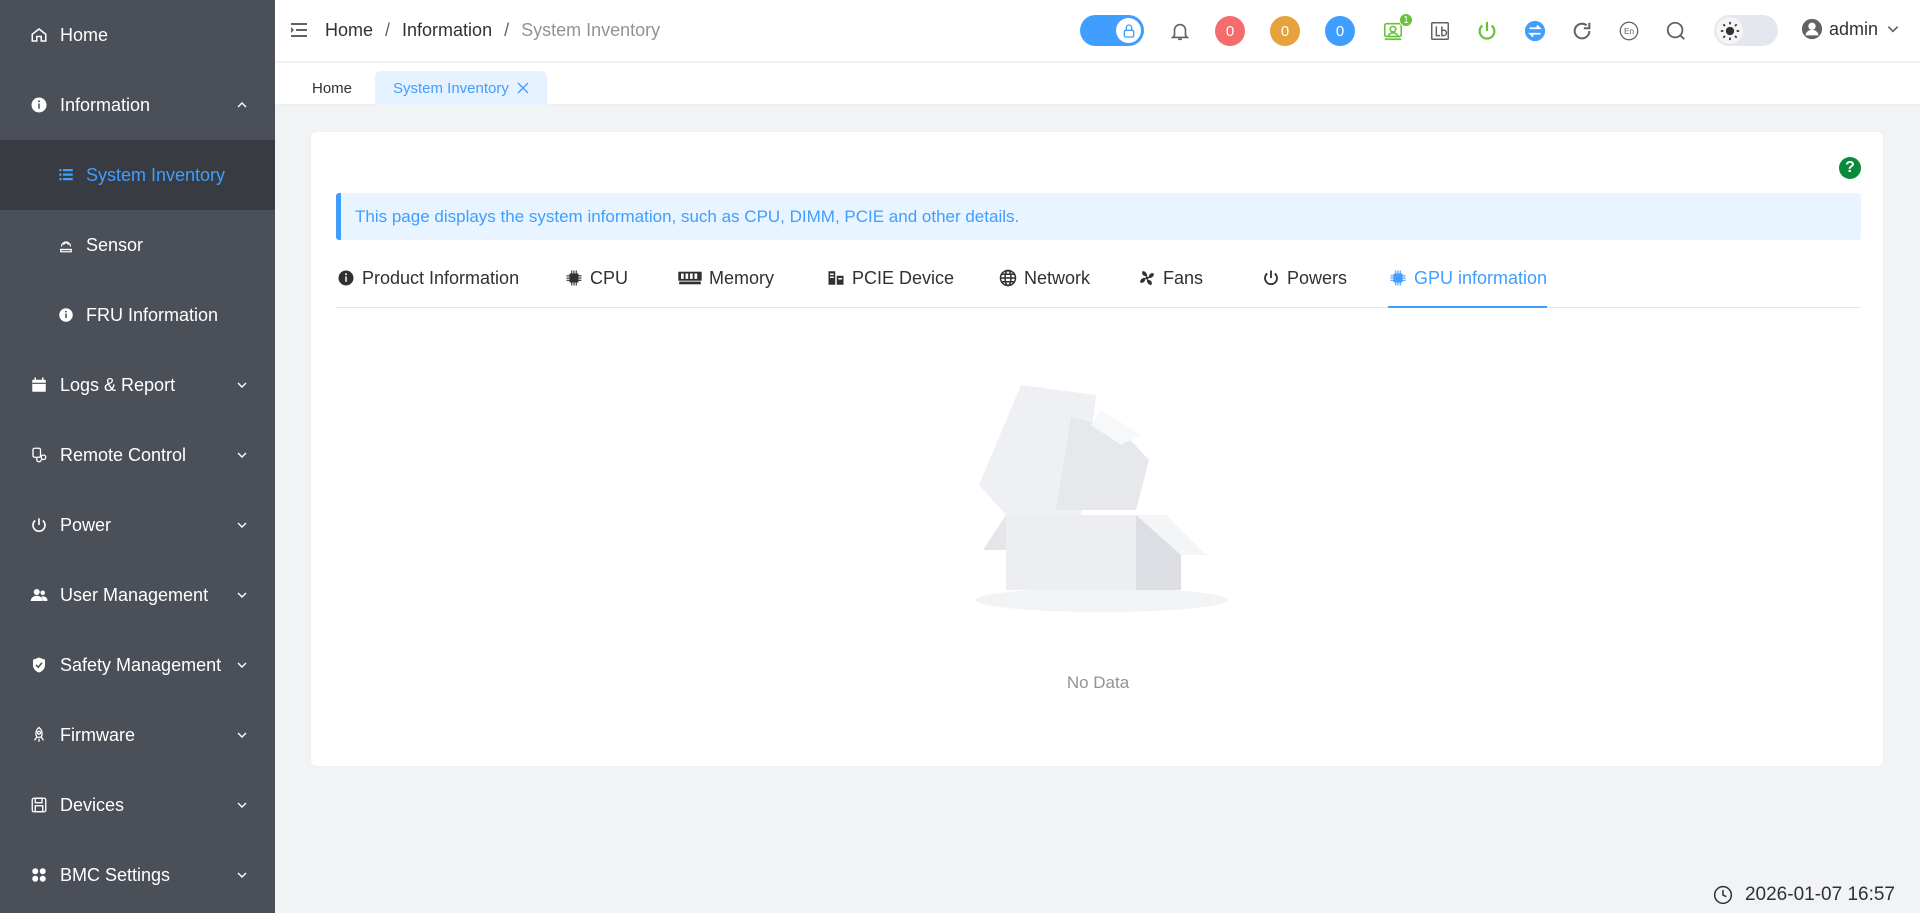  I want to click on sidebar-item-sensor: Sensor, so click(137, 245).